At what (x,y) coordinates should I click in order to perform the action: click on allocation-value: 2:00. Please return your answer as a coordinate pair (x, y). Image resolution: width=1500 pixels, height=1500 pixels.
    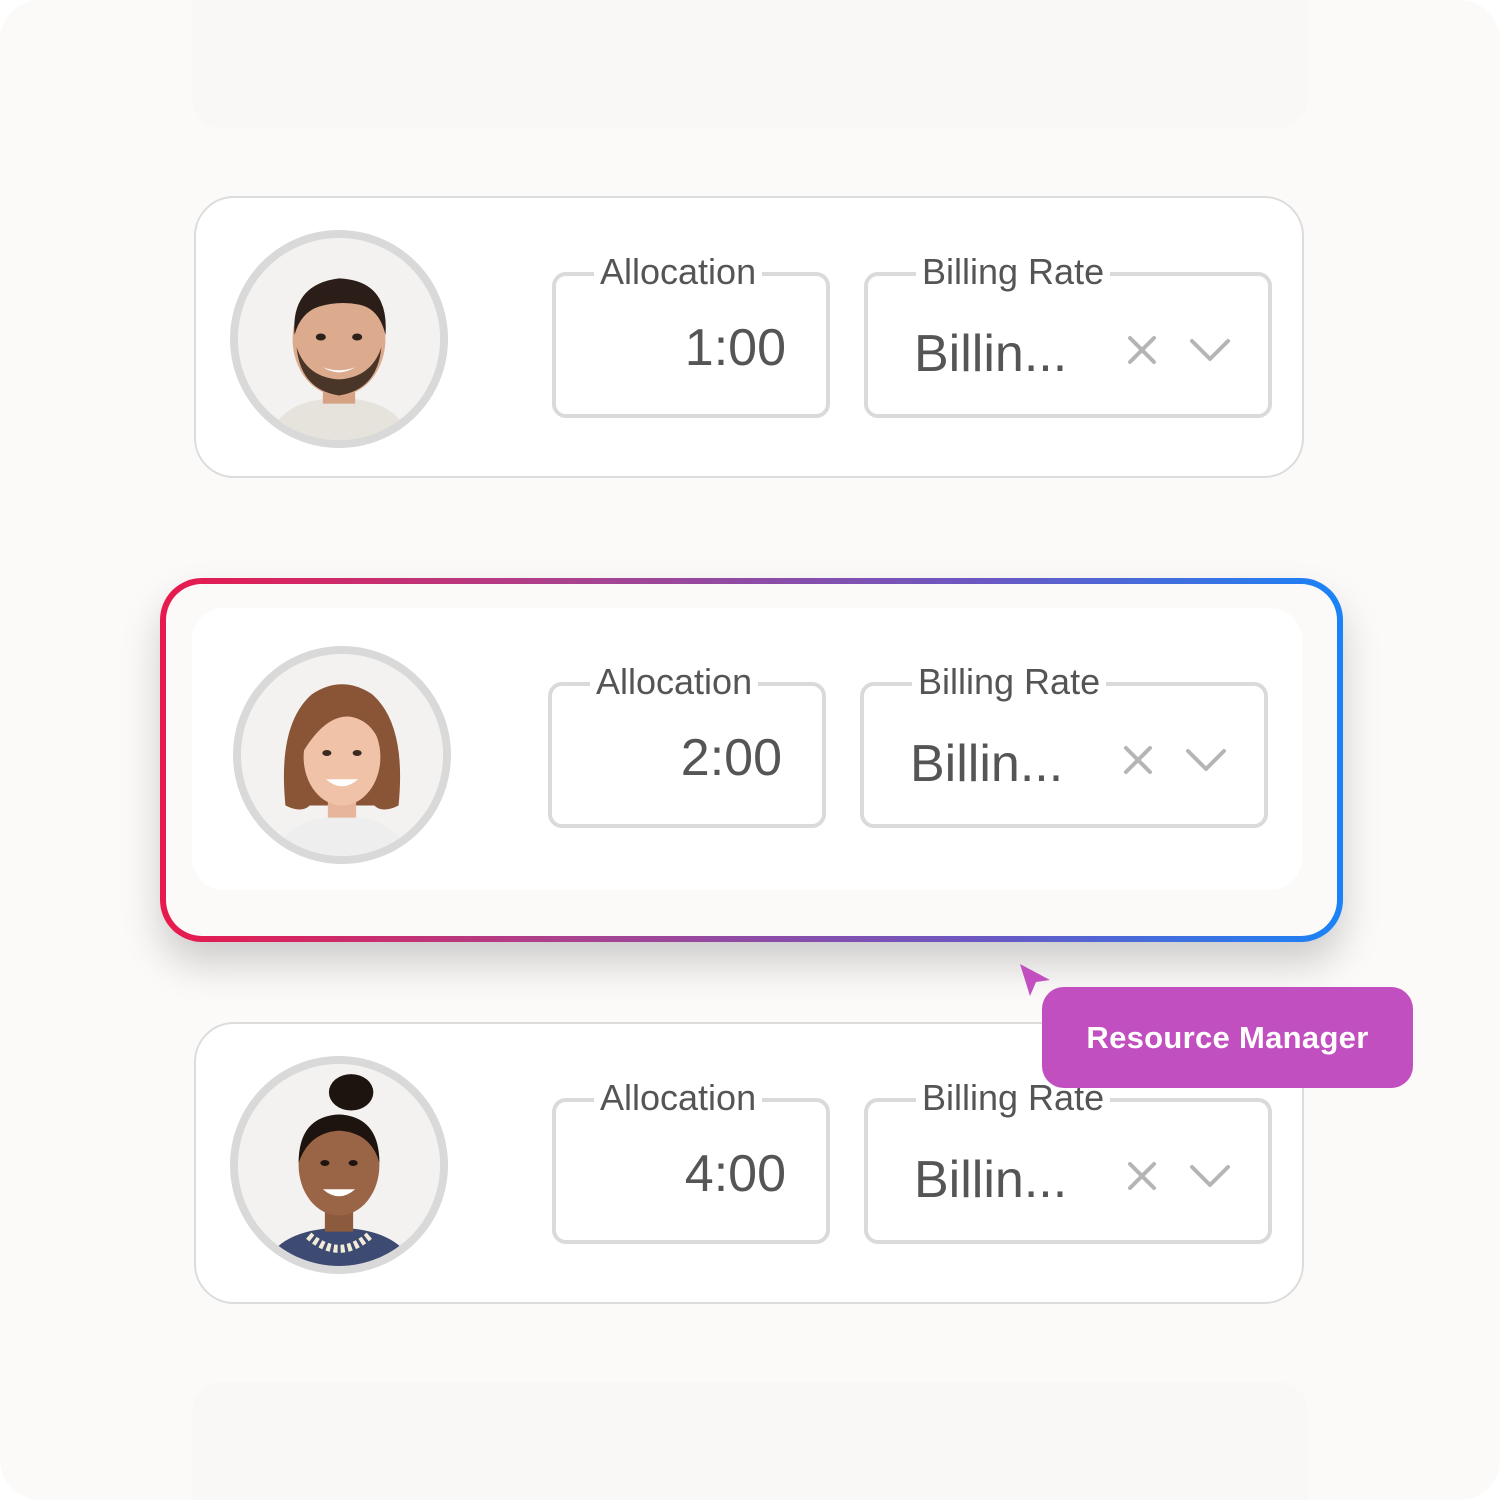
    Looking at the image, I should click on (731, 758).